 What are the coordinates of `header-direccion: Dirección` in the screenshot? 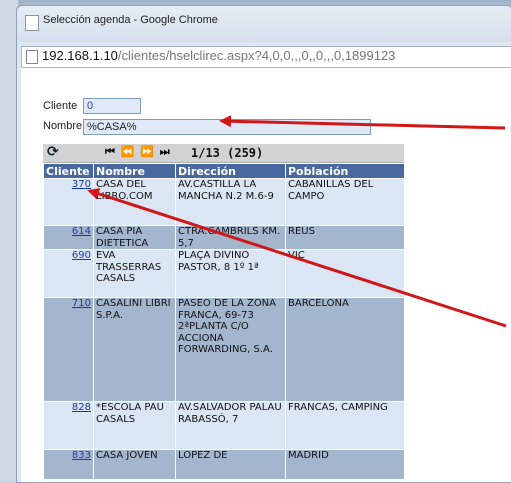 It's located at (230, 171).